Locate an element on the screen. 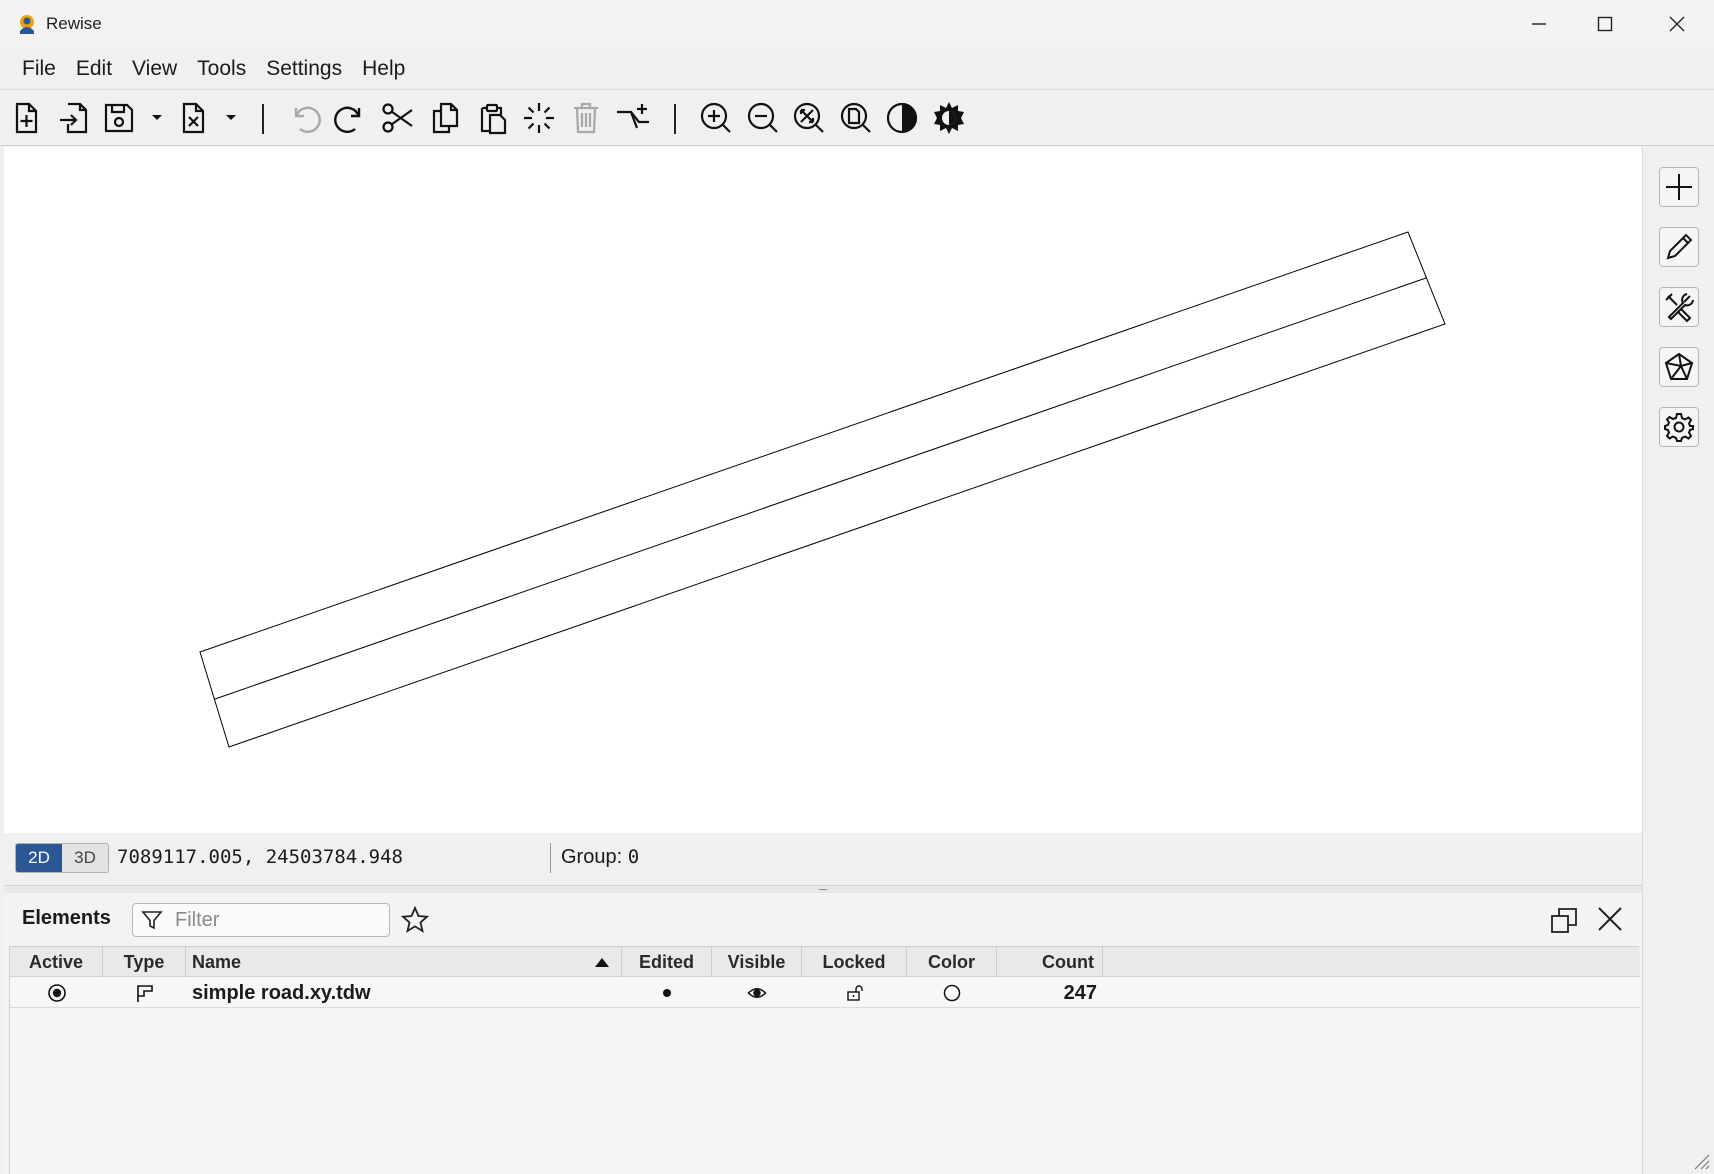  mode-2d-button: 2D is located at coordinates (39, 858).